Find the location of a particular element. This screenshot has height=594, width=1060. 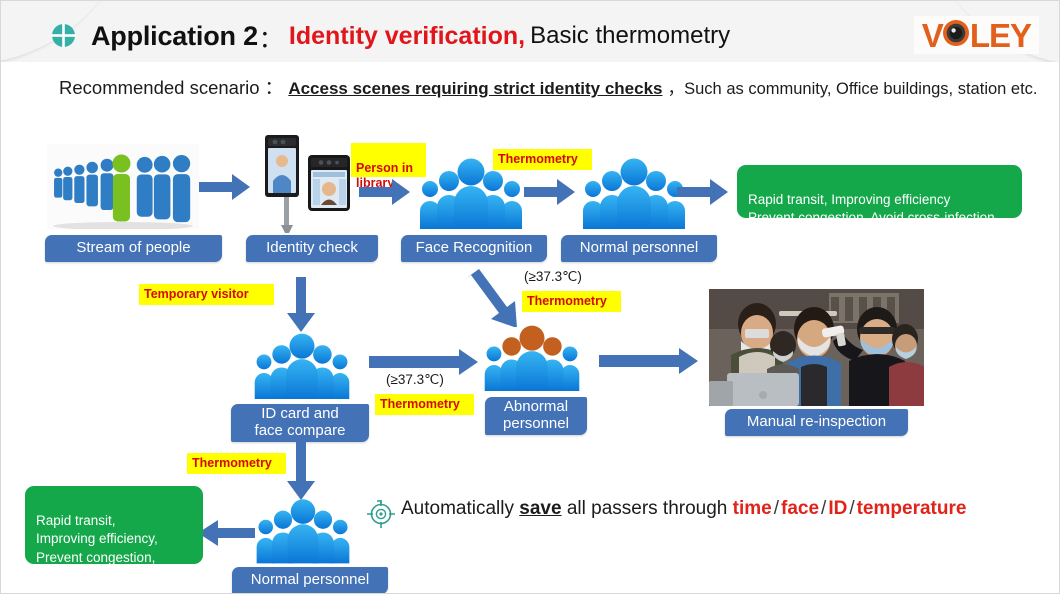

label-temporary-visitor: Temporary visitor is located at coordinates (206, 294).